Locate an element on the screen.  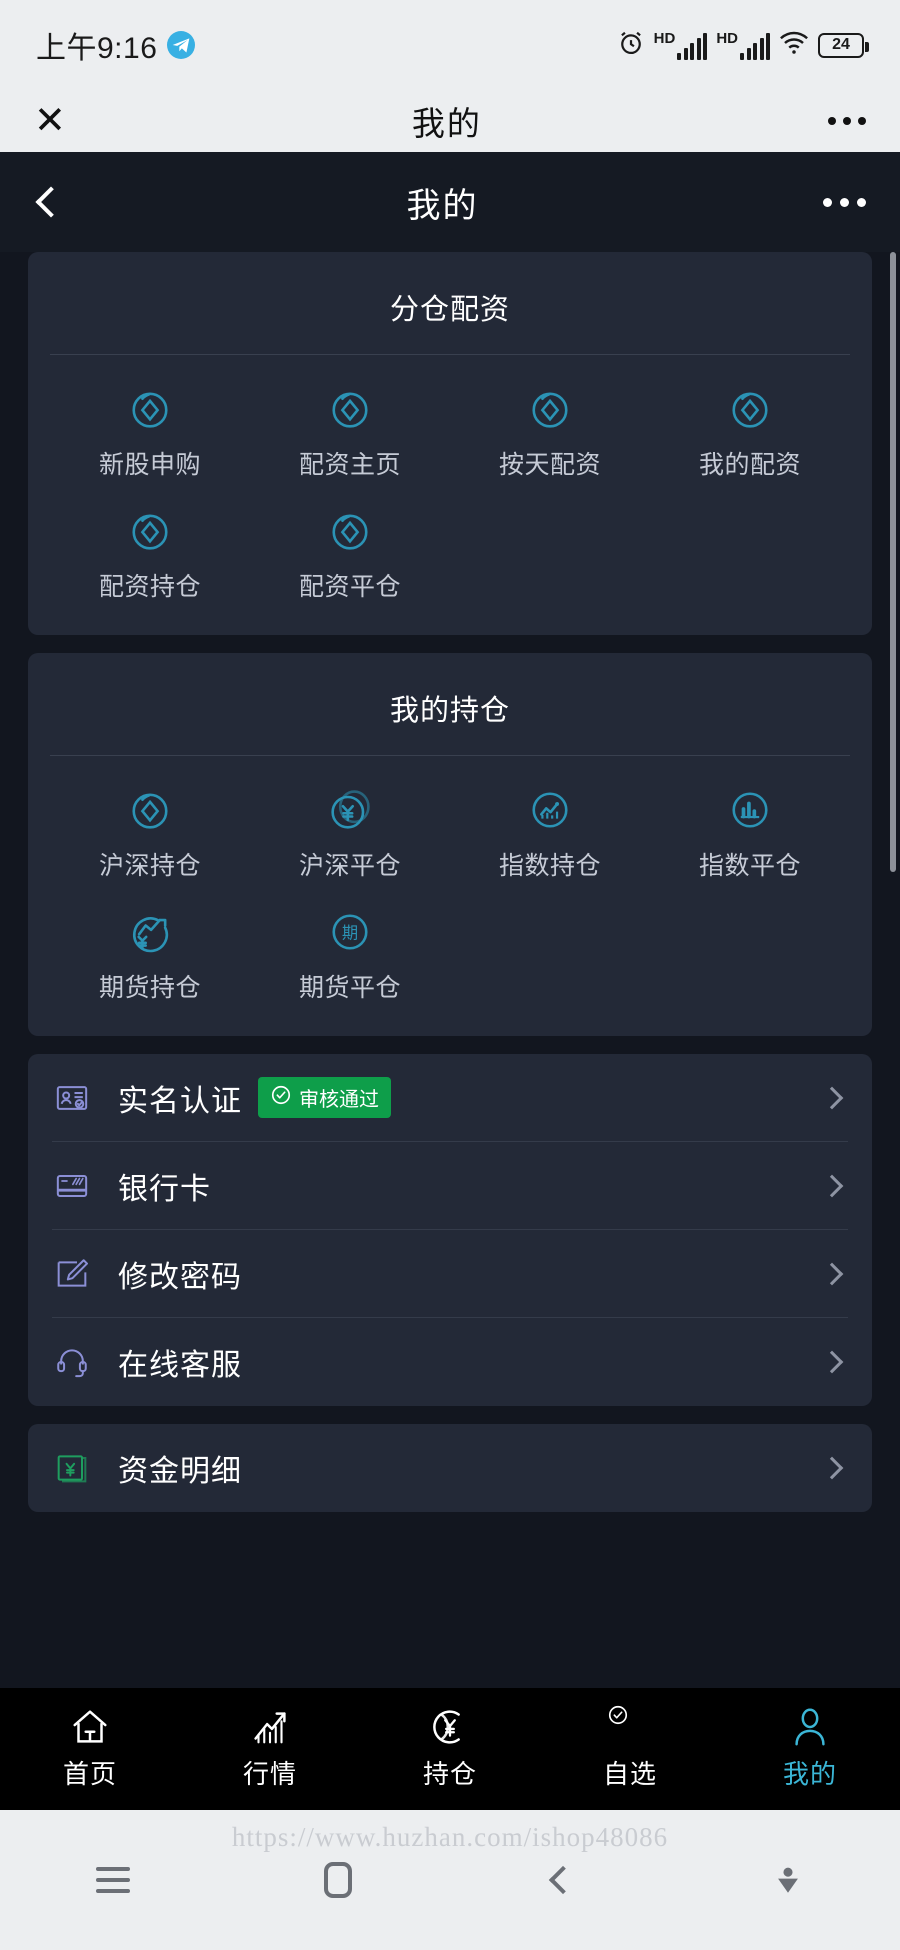
grid-item-沪深平仓: 沪深平仓 is located at coordinates (350, 831).